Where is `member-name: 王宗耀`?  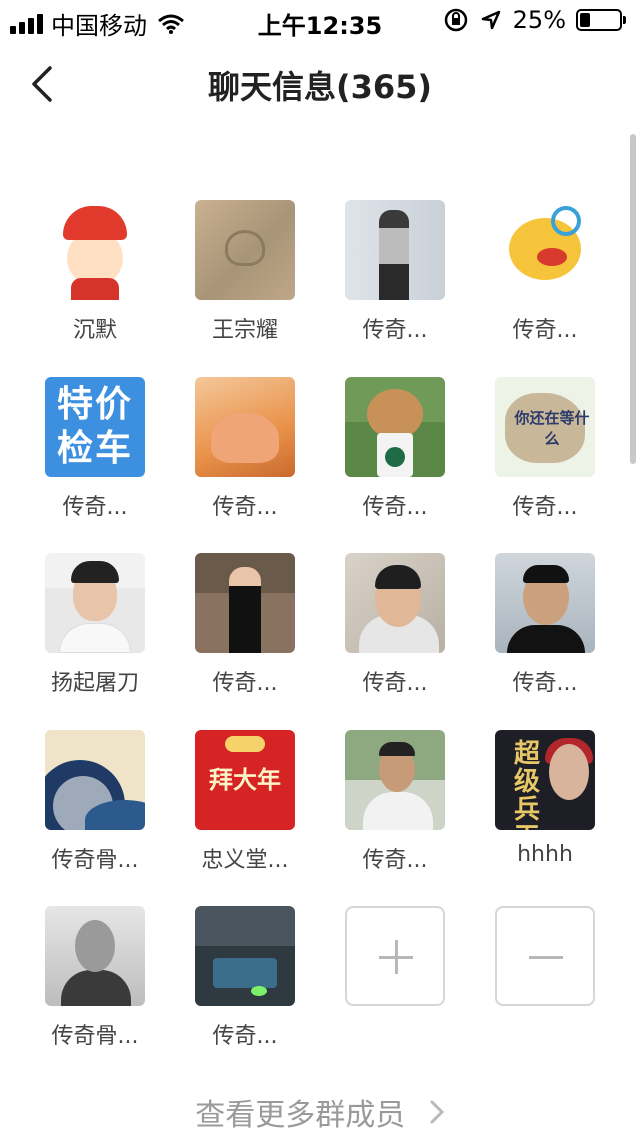 member-name: 王宗耀 is located at coordinates (244, 330).